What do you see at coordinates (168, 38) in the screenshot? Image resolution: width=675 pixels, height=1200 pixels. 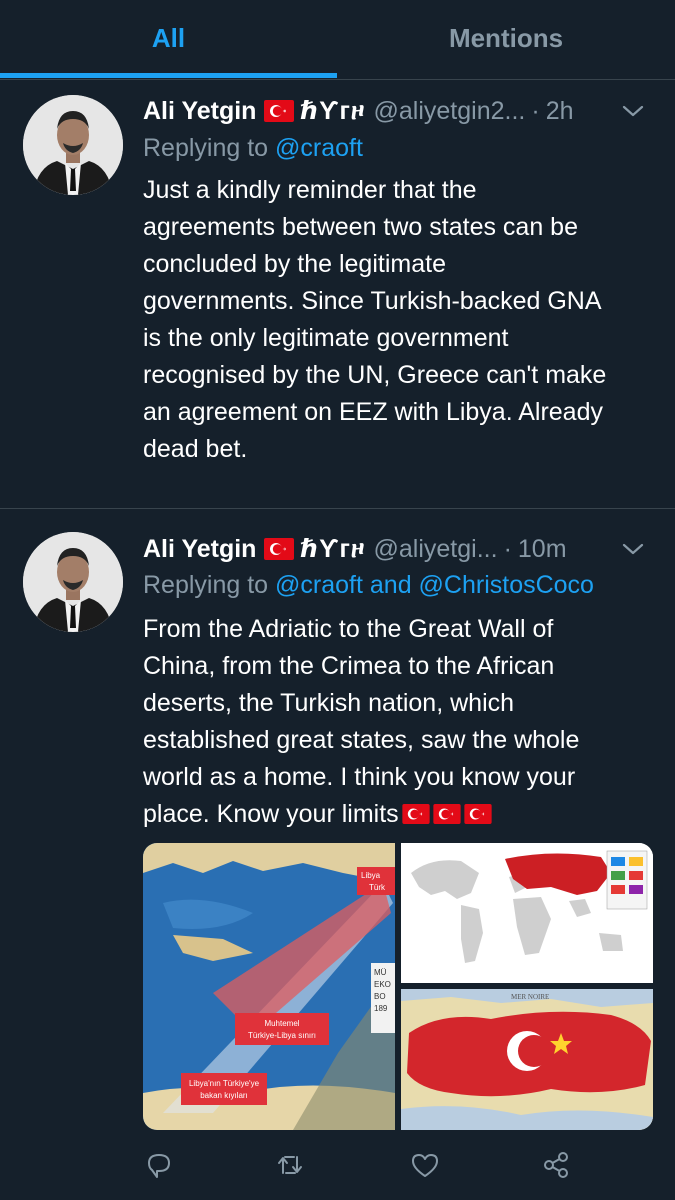 I see `tab-all: All` at bounding box center [168, 38].